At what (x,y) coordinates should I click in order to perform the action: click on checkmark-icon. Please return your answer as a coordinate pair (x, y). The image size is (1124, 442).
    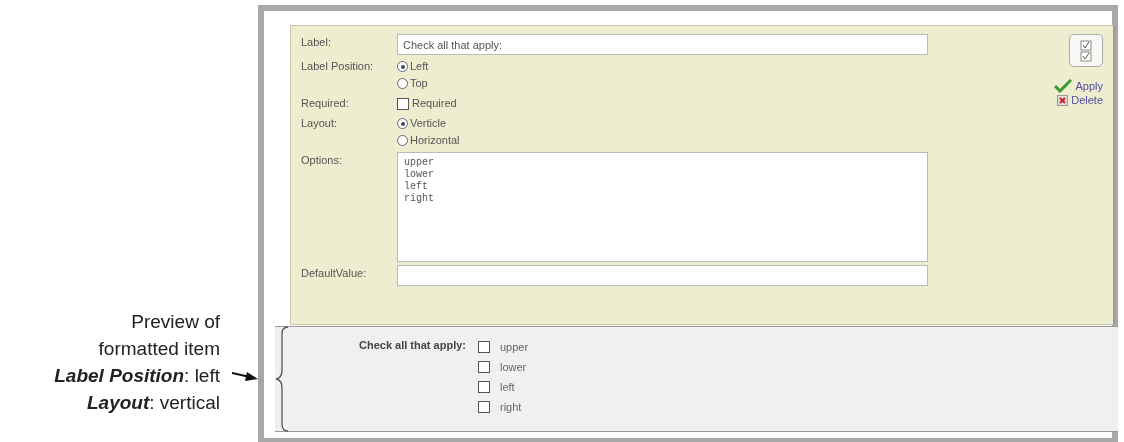
    Looking at the image, I should click on (1063, 86).